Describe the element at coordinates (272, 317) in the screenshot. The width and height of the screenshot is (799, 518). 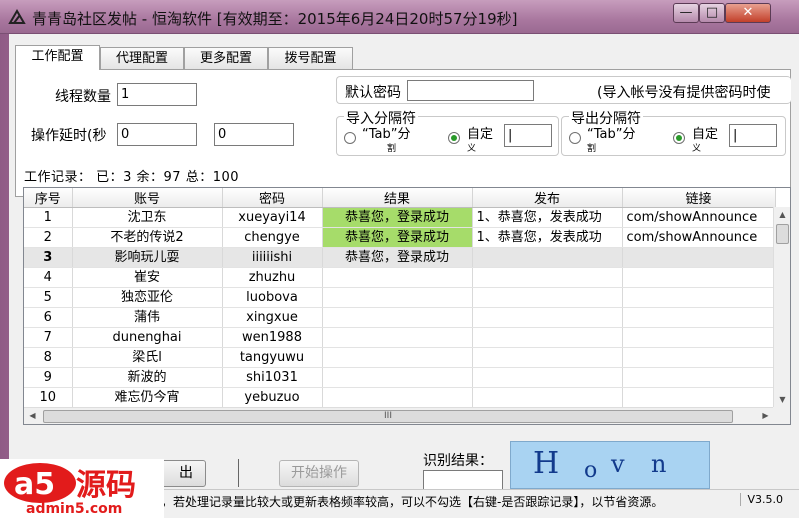
I see `cell-password: xingxue` at that location.